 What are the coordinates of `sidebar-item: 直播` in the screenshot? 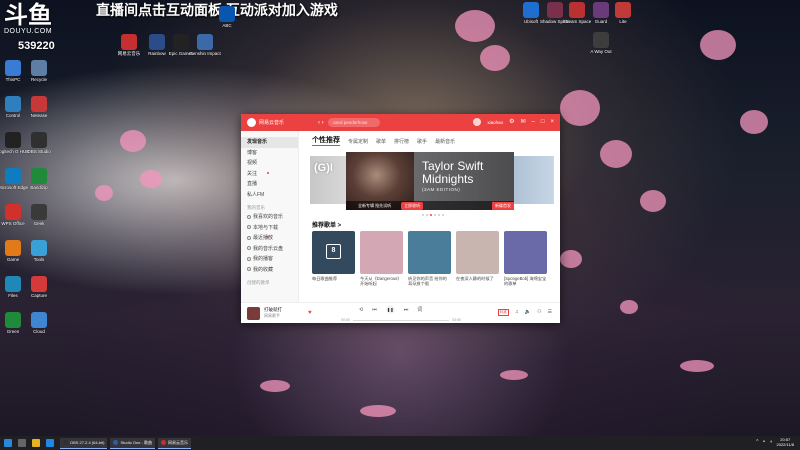 It's located at (269, 184).